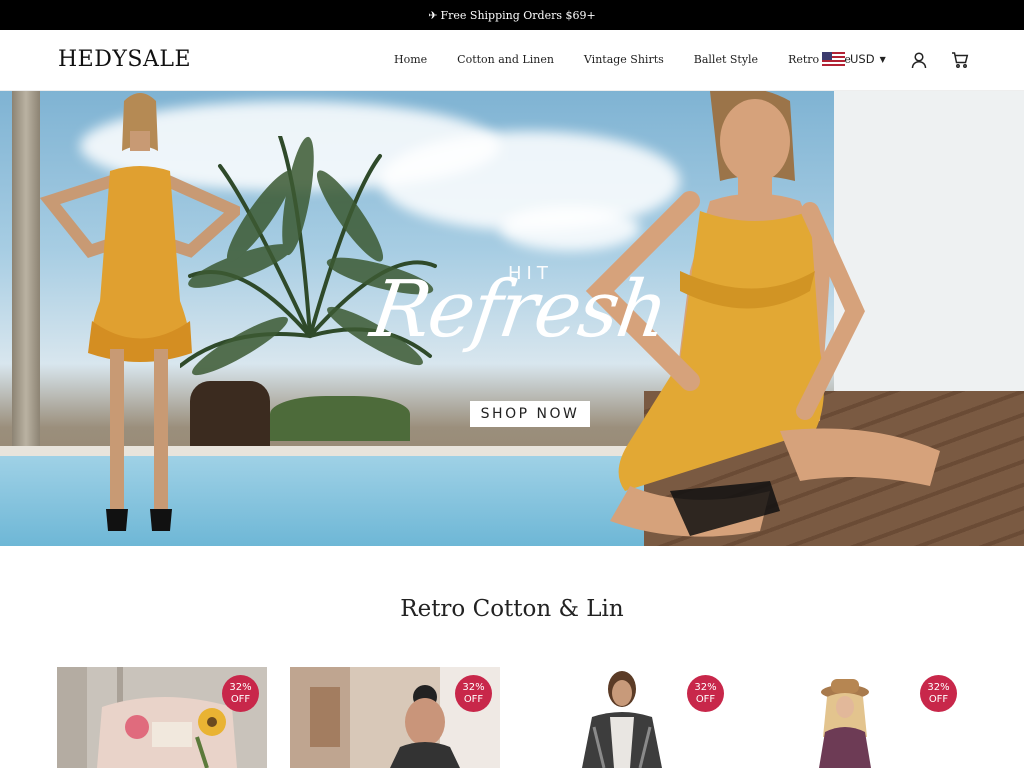 The image size is (1024, 768). What do you see at coordinates (433, 15) in the screenshot?
I see `airplane-icon: ✈` at bounding box center [433, 15].